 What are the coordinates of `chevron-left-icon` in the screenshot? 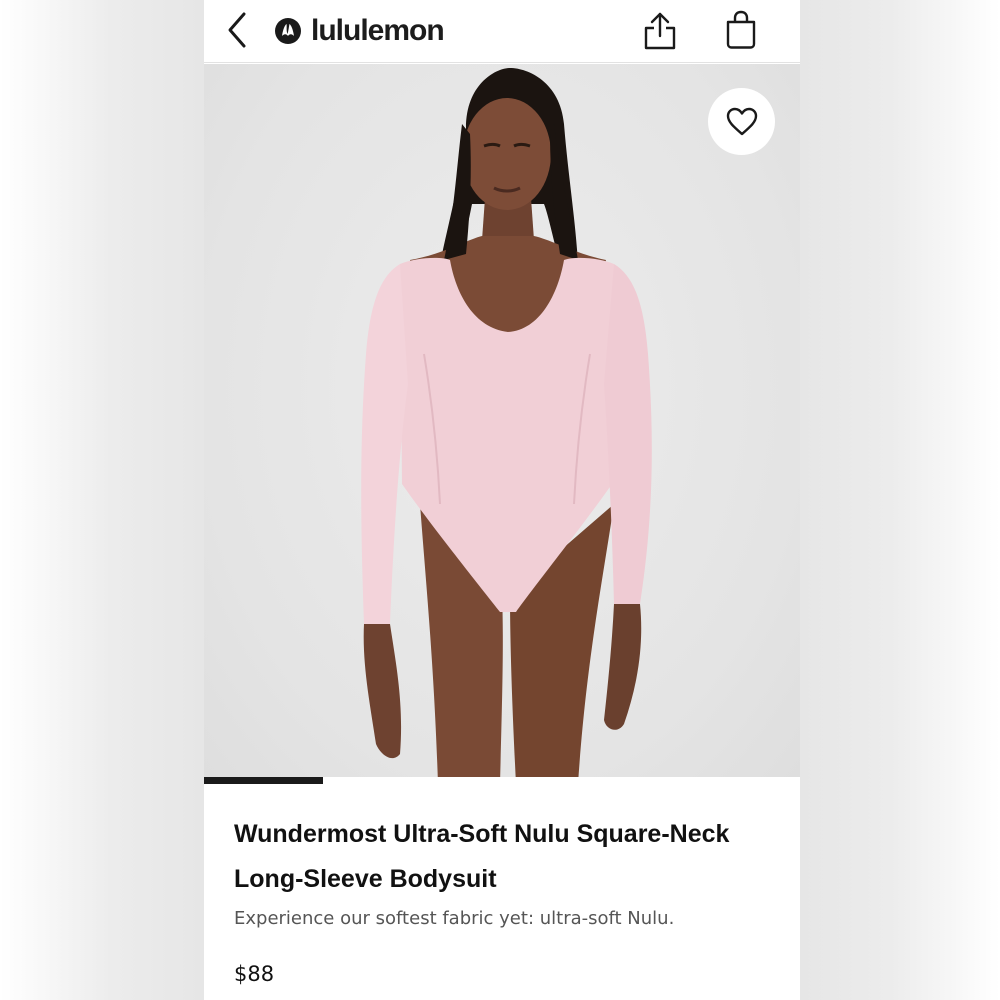 It's located at (237, 30).